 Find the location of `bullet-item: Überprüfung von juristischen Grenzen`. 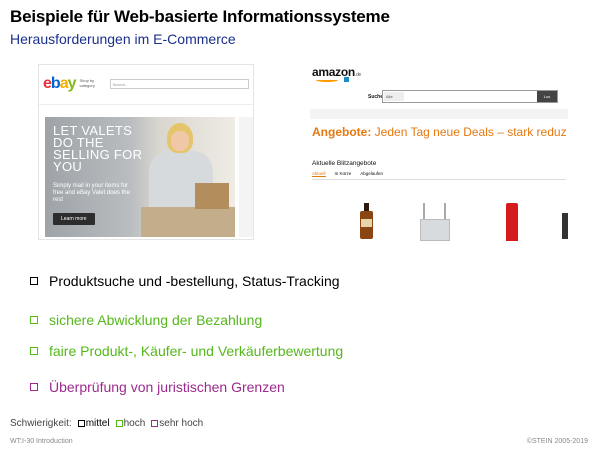

bullet-item: Überprüfung von juristischen Grenzen is located at coordinates (157, 387).